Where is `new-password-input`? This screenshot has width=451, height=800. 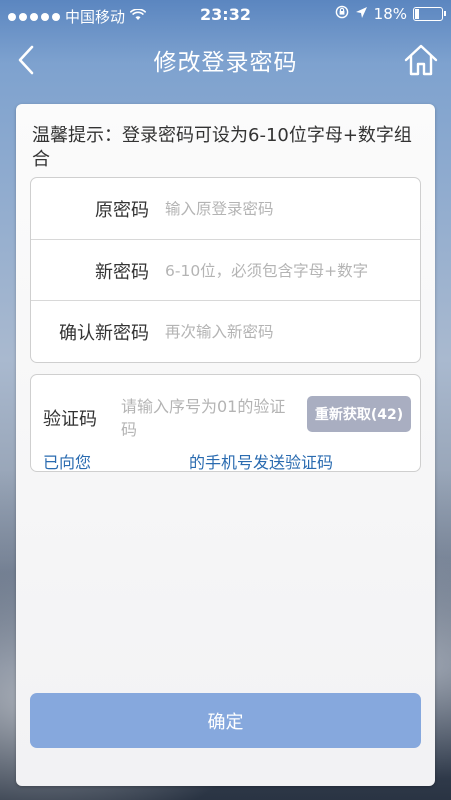 new-password-input is located at coordinates (290, 270).